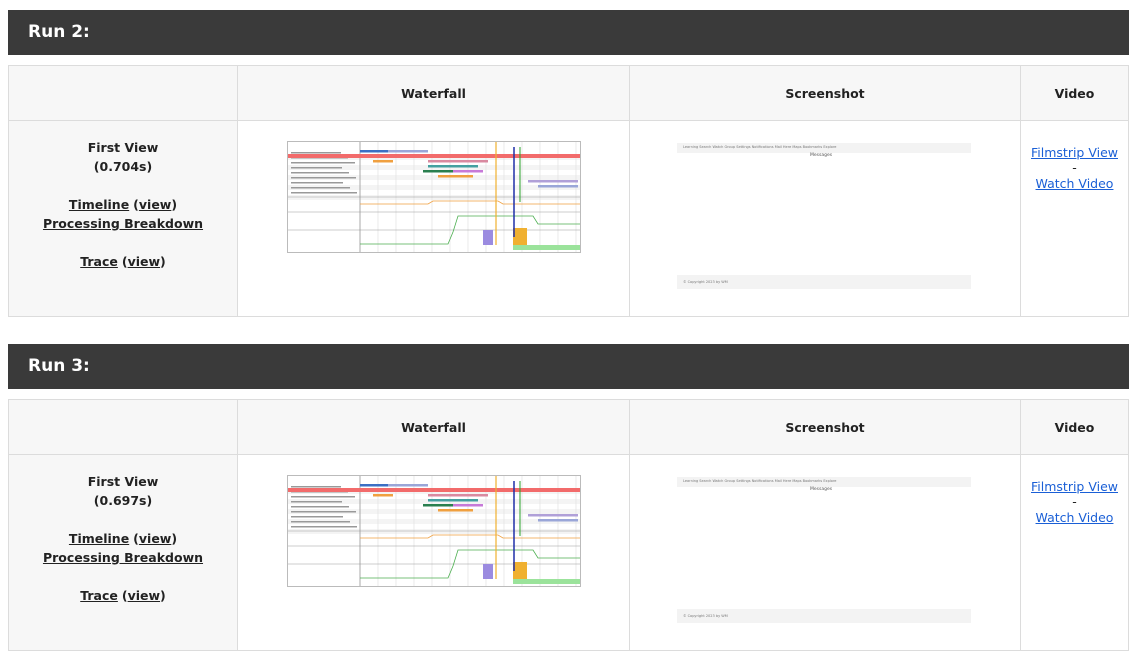 This screenshot has height=651, width=1129. Describe the element at coordinates (123, 166) in the screenshot. I see `load-time: (0.704s)` at that location.